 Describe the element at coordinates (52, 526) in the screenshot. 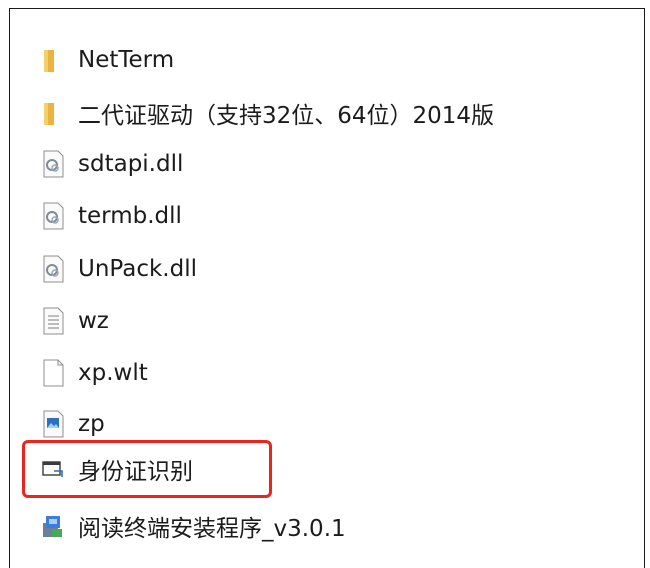

I see `installer-icon` at that location.